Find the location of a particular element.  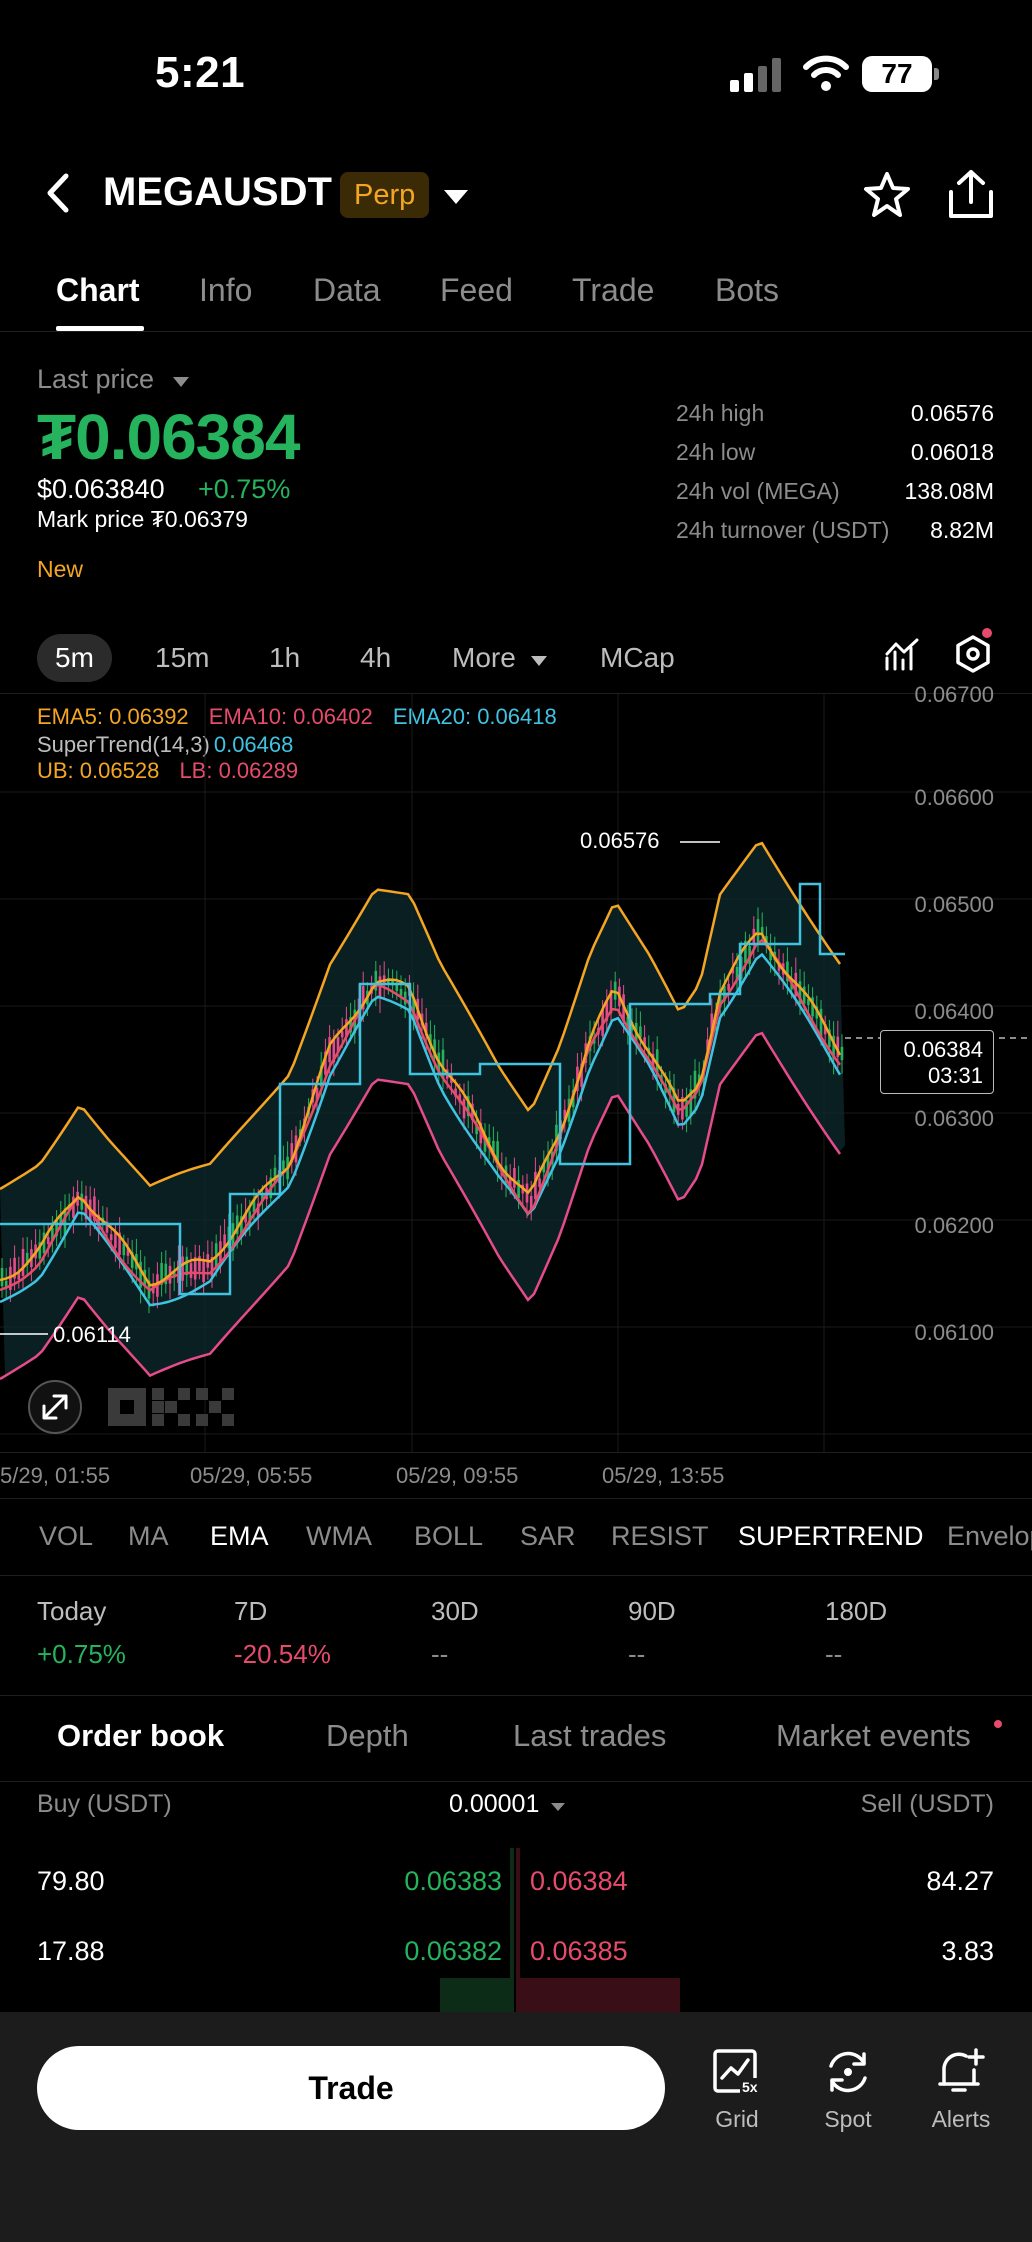

precision-selector: 0.00001 is located at coordinates (507, 1804).